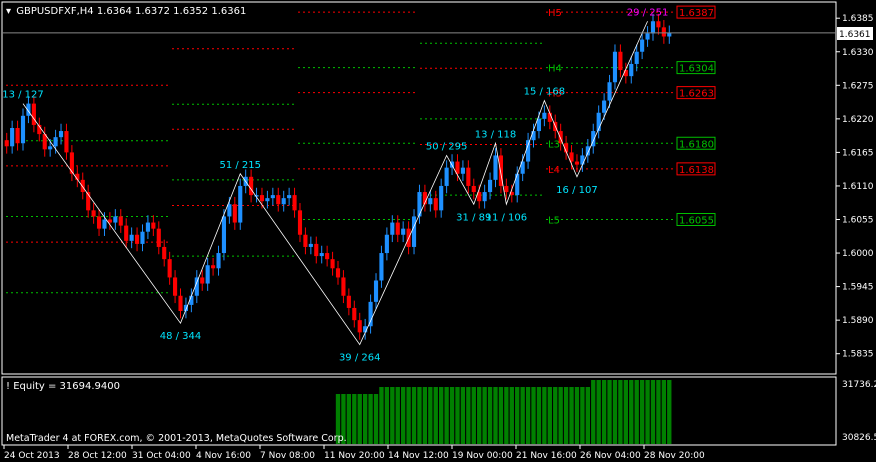 The height and width of the screenshot is (462, 876). Describe the element at coordinates (554, 170) in the screenshot. I see `pivot-level-name: L4` at that location.